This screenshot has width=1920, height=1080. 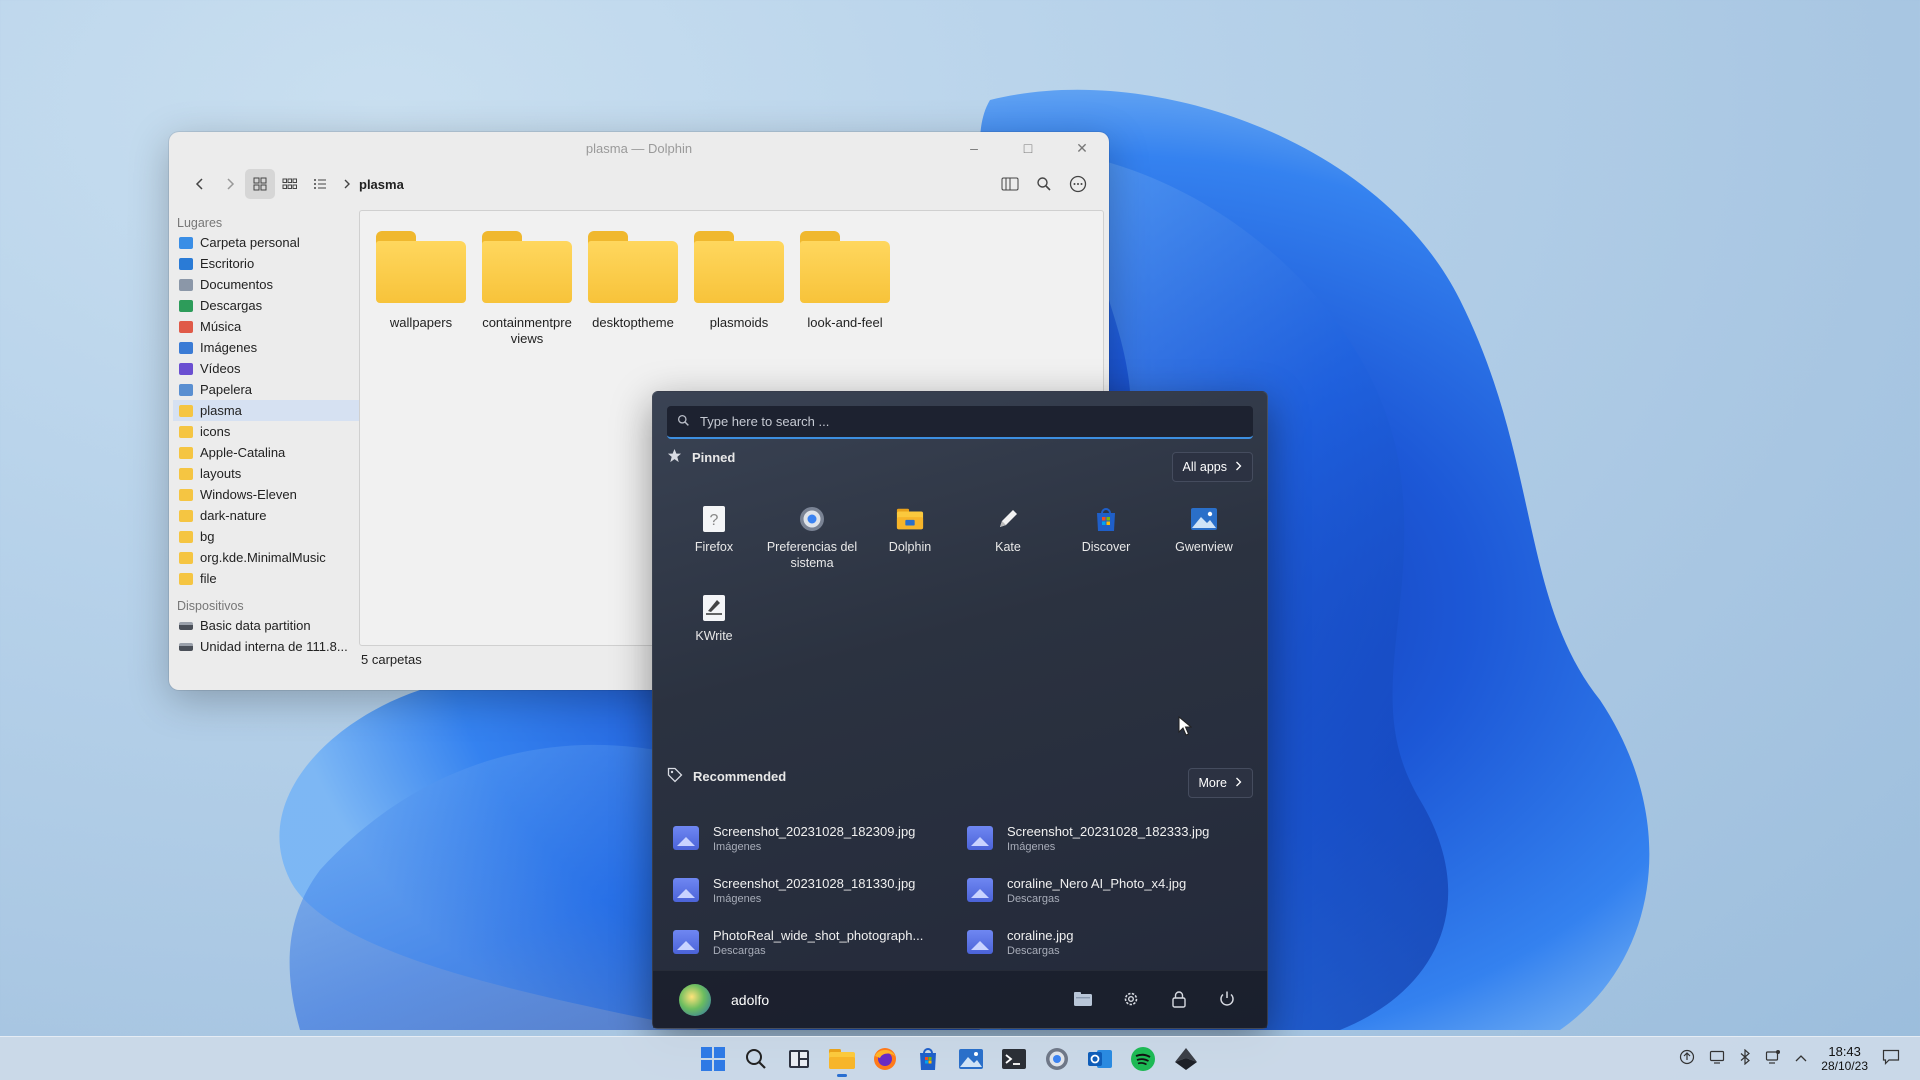 I want to click on sidebar-device: Basic data partition, so click(x=264, y=625).